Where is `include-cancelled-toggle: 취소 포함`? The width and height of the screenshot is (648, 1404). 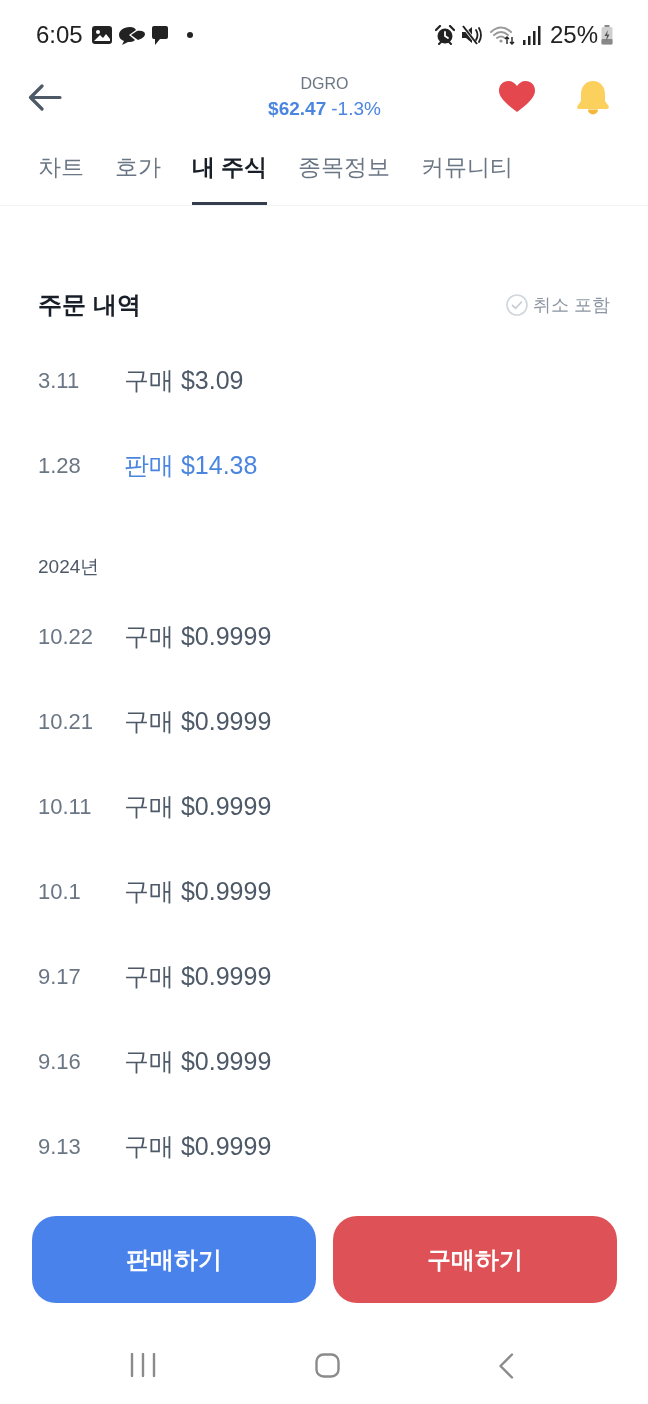 include-cancelled-toggle: 취소 포함 is located at coordinates (558, 305).